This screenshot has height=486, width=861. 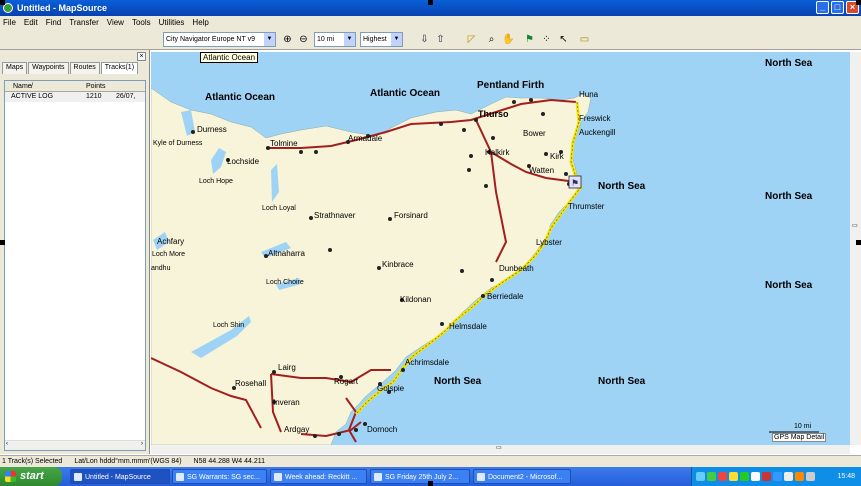 What do you see at coordinates (9, 22) in the screenshot?
I see `menu-file: File` at bounding box center [9, 22].